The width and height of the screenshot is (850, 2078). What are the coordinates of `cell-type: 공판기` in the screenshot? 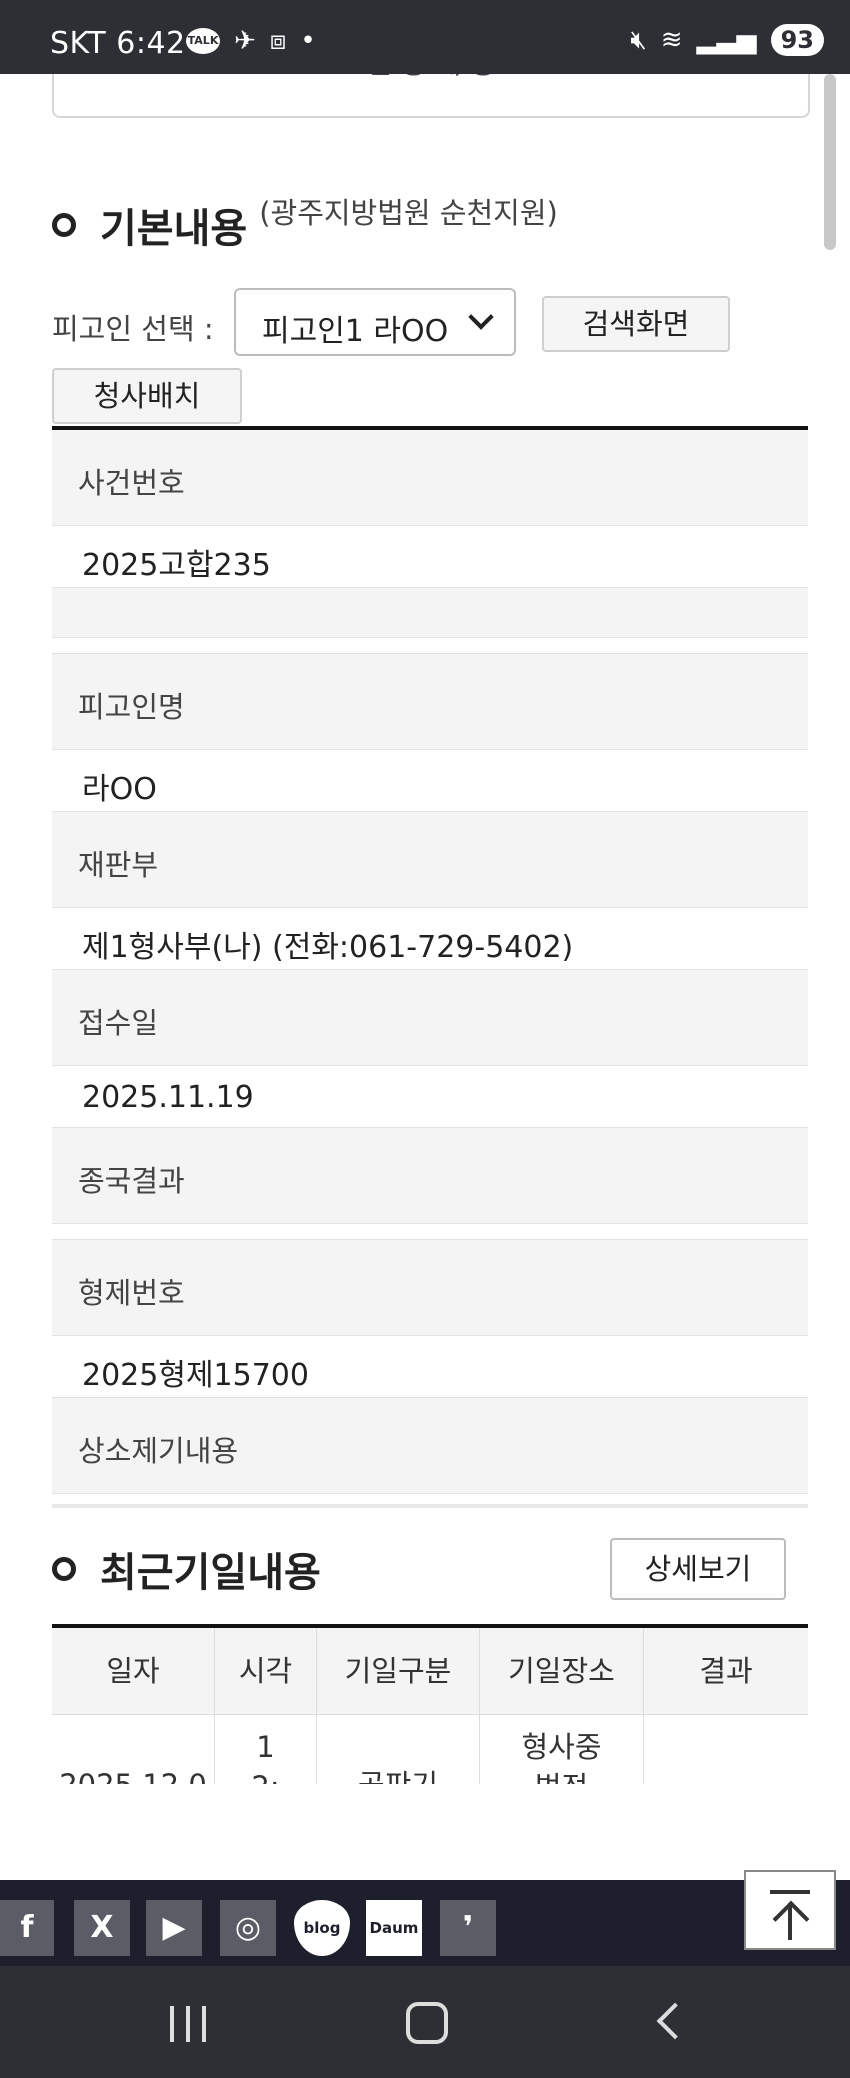 It's located at (398, 1749).